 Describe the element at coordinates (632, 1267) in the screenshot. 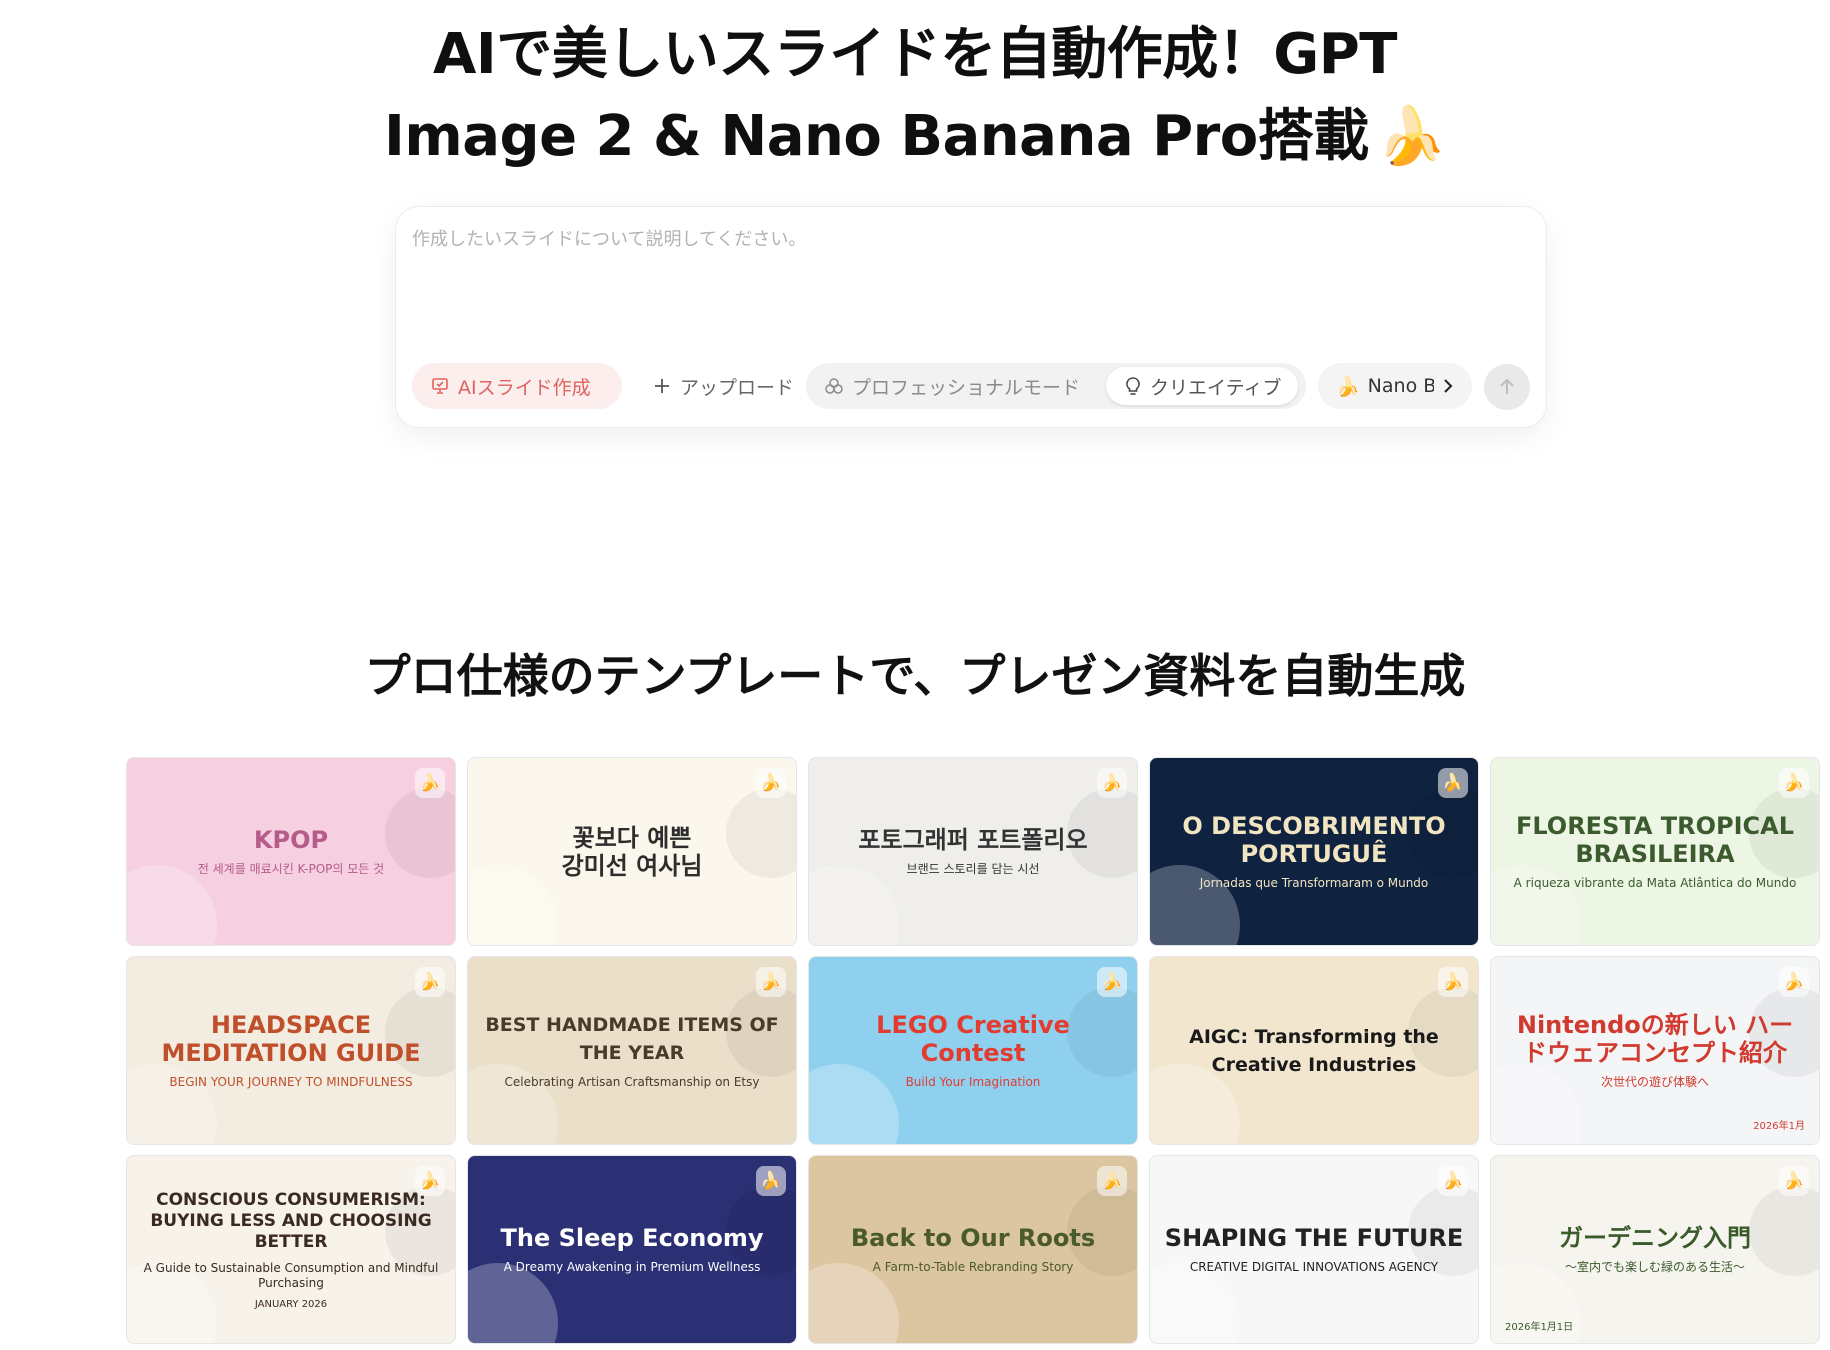

I see `template-card-subtitle: A Dreamy Awakening in Premium Wellness` at that location.